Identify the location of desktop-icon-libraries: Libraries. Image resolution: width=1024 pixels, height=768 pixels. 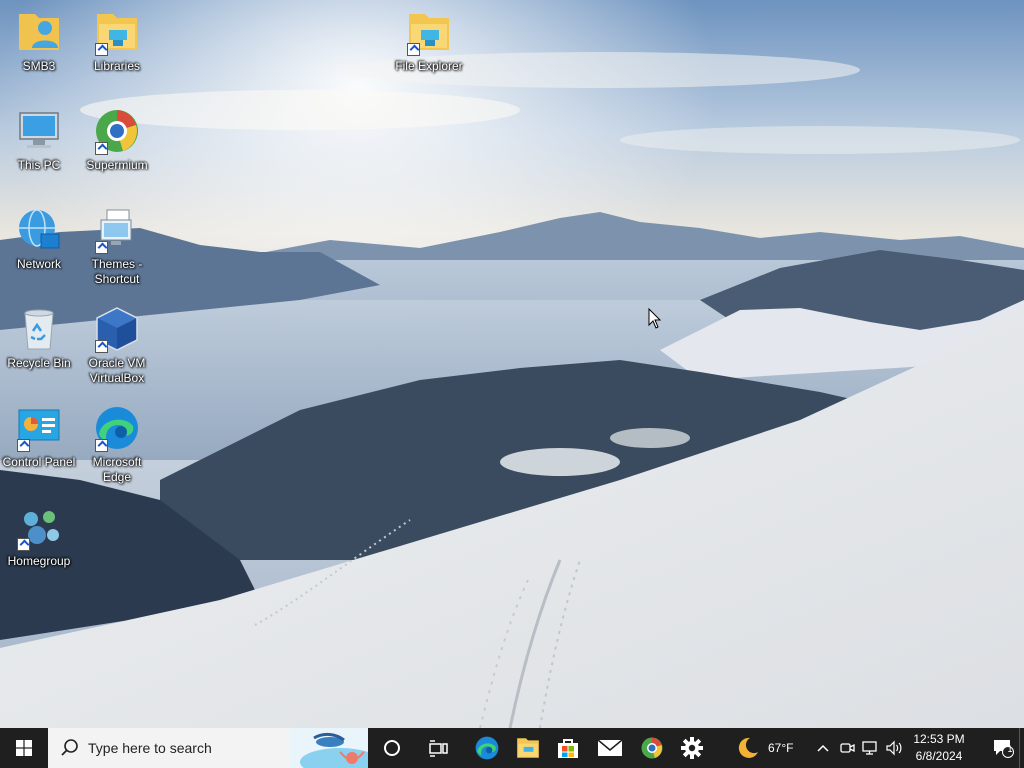
(117, 41).